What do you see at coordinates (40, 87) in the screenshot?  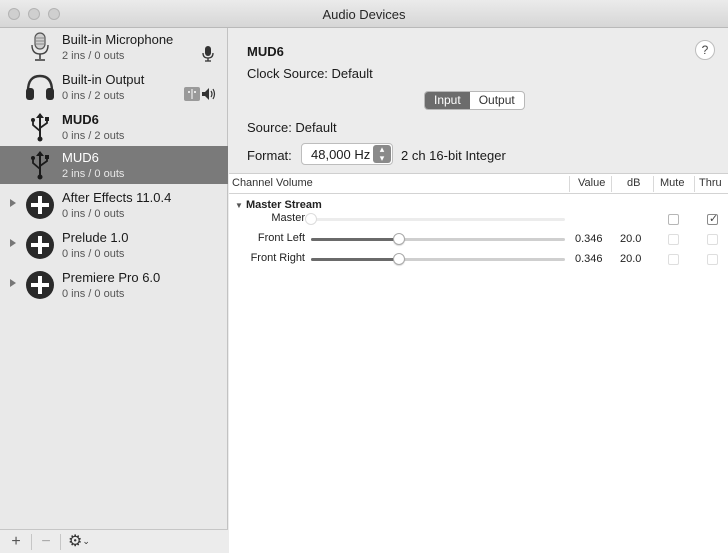 I see `headphones-icon` at bounding box center [40, 87].